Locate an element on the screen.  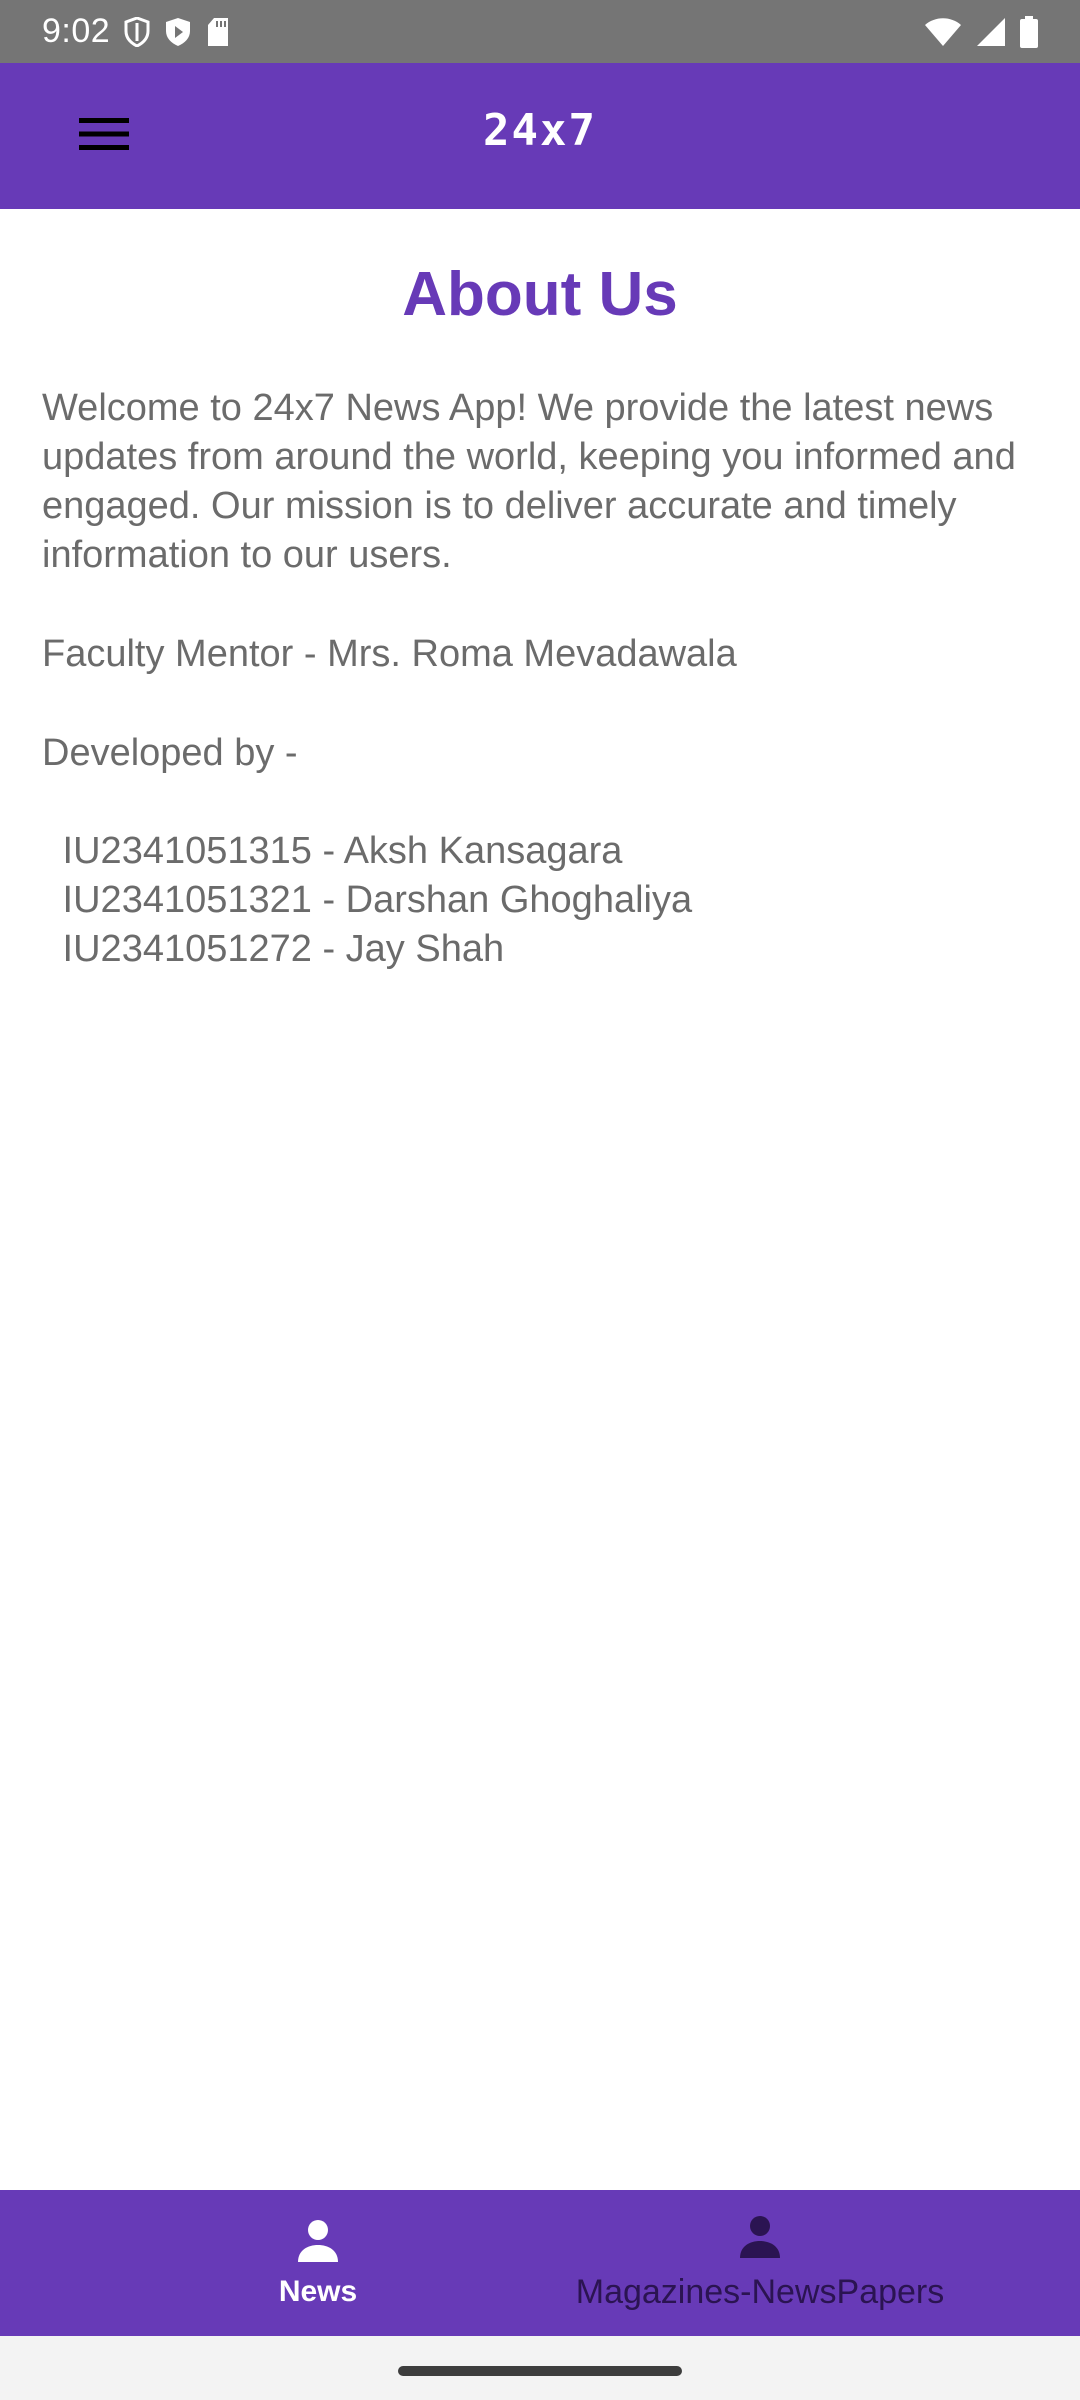
nav-item-magazines-newspapers: Magazines-NewsPapers is located at coordinates (760, 2263).